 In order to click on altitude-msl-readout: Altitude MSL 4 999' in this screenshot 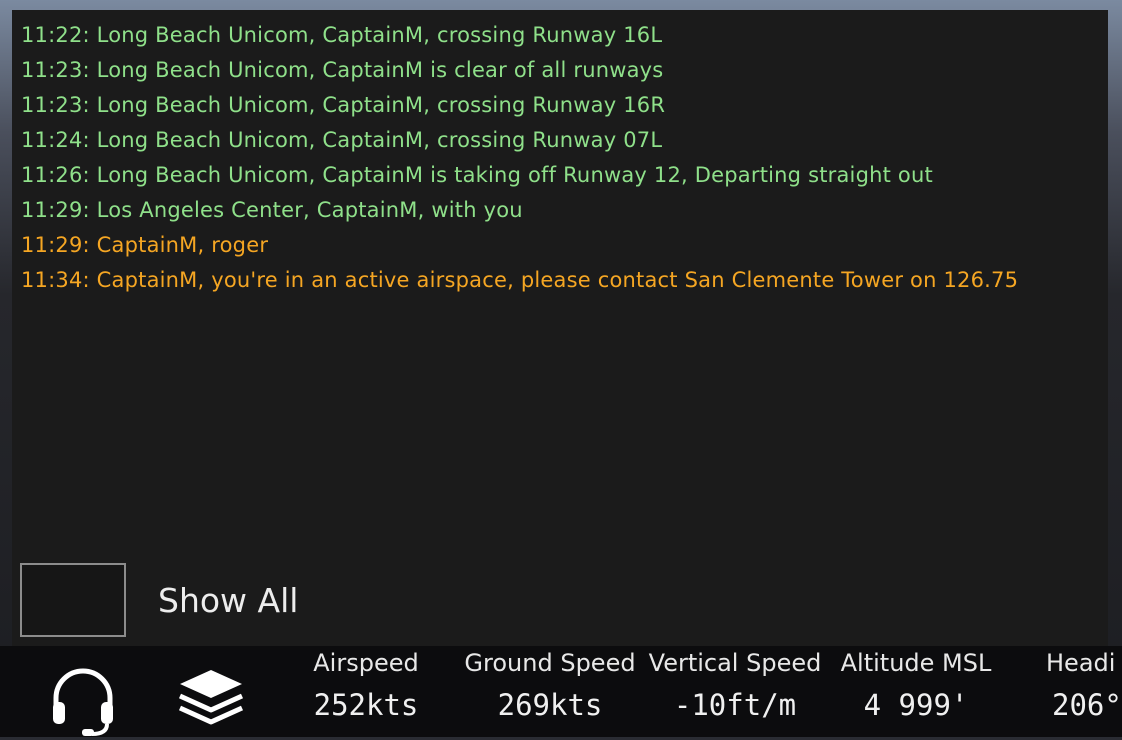, I will do `click(916, 688)`.